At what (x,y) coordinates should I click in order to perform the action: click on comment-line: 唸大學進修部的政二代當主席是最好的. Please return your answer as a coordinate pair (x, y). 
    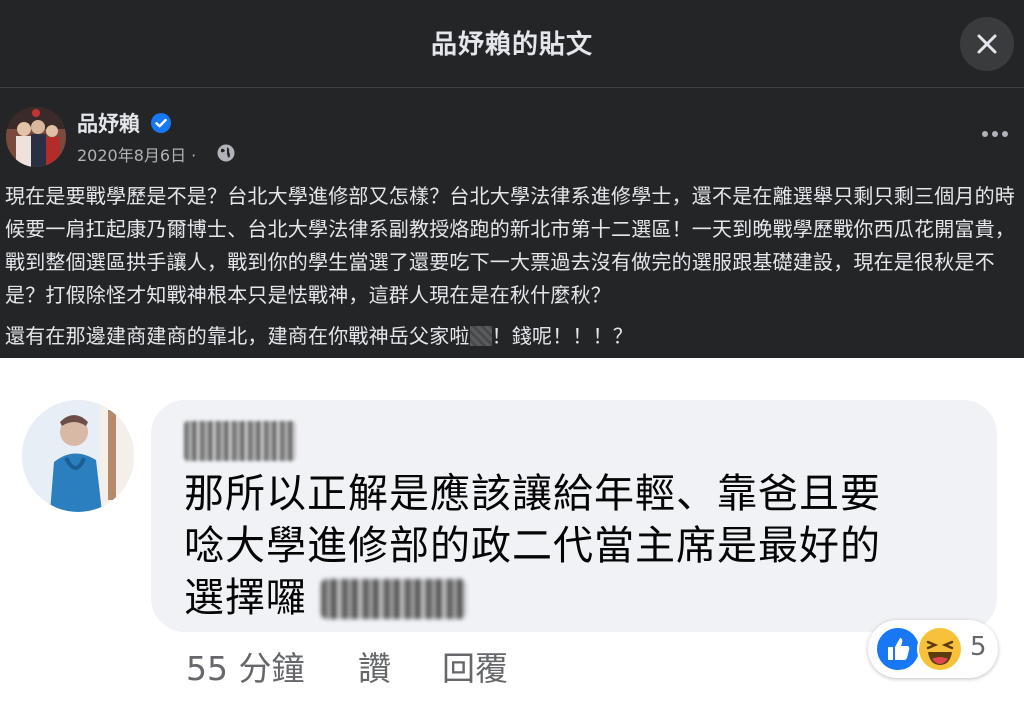
    Looking at the image, I should click on (532, 546).